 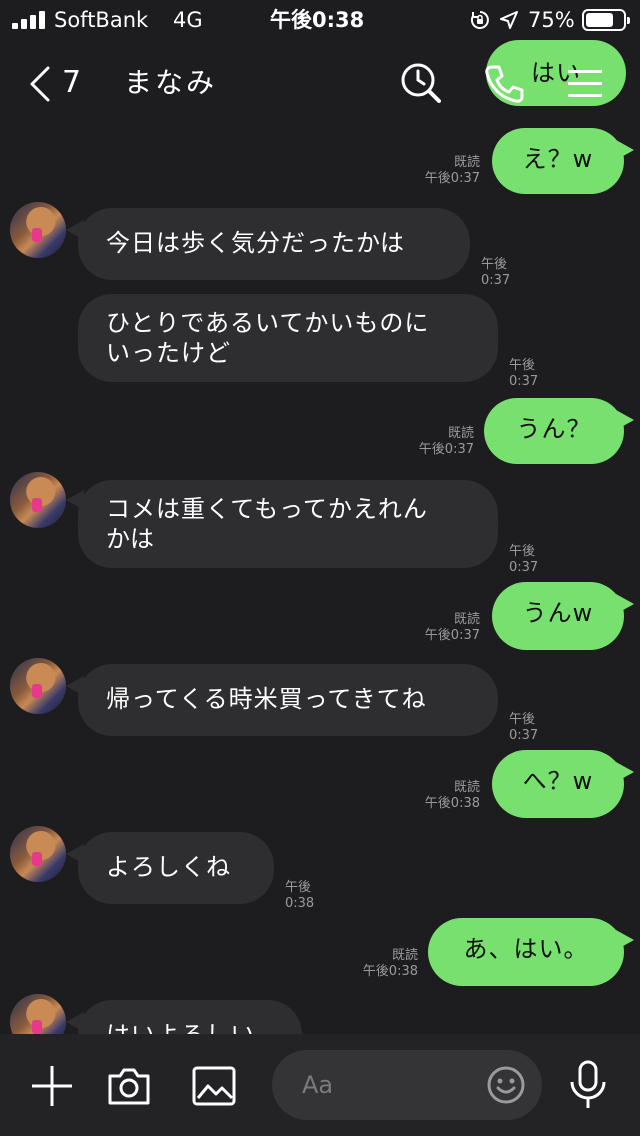 What do you see at coordinates (526, 949) in the screenshot?
I see `message-text: あ、はい。` at bounding box center [526, 949].